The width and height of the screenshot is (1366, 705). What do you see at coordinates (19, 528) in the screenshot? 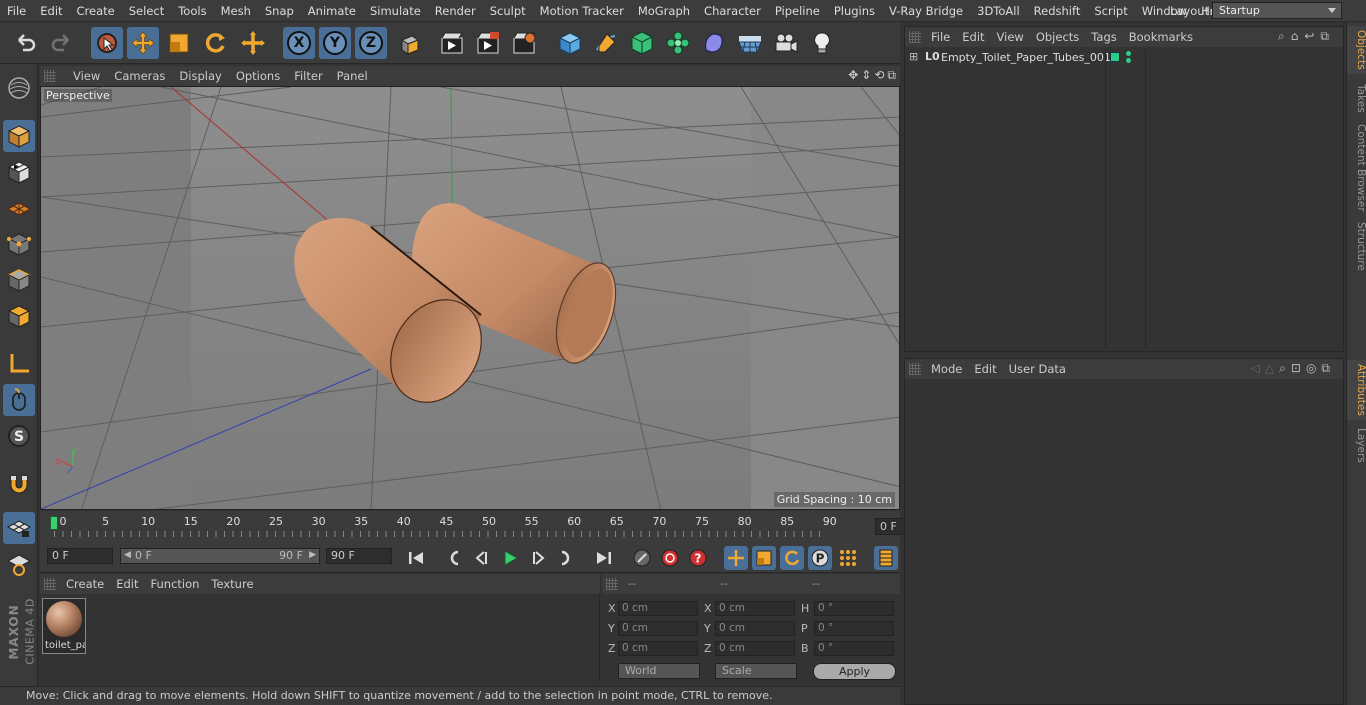
I see `workplane-lock-button` at bounding box center [19, 528].